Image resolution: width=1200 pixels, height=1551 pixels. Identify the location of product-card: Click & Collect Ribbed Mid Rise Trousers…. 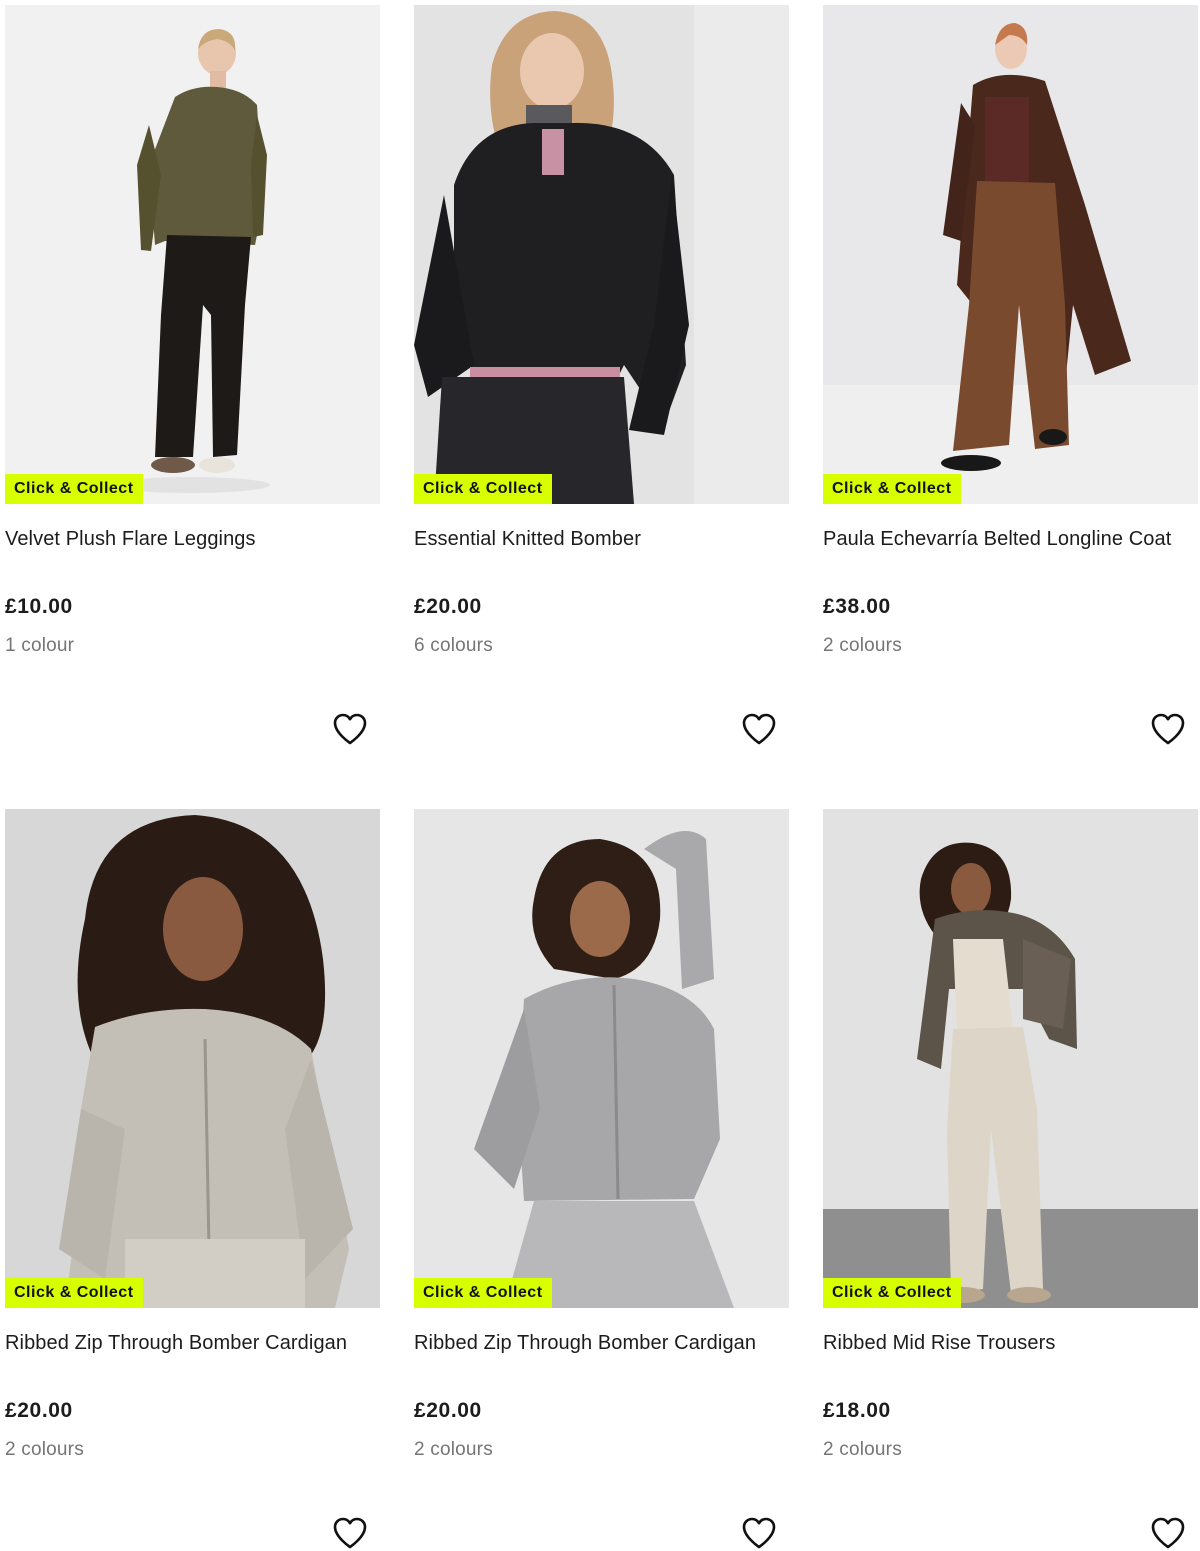
(1010, 1180).